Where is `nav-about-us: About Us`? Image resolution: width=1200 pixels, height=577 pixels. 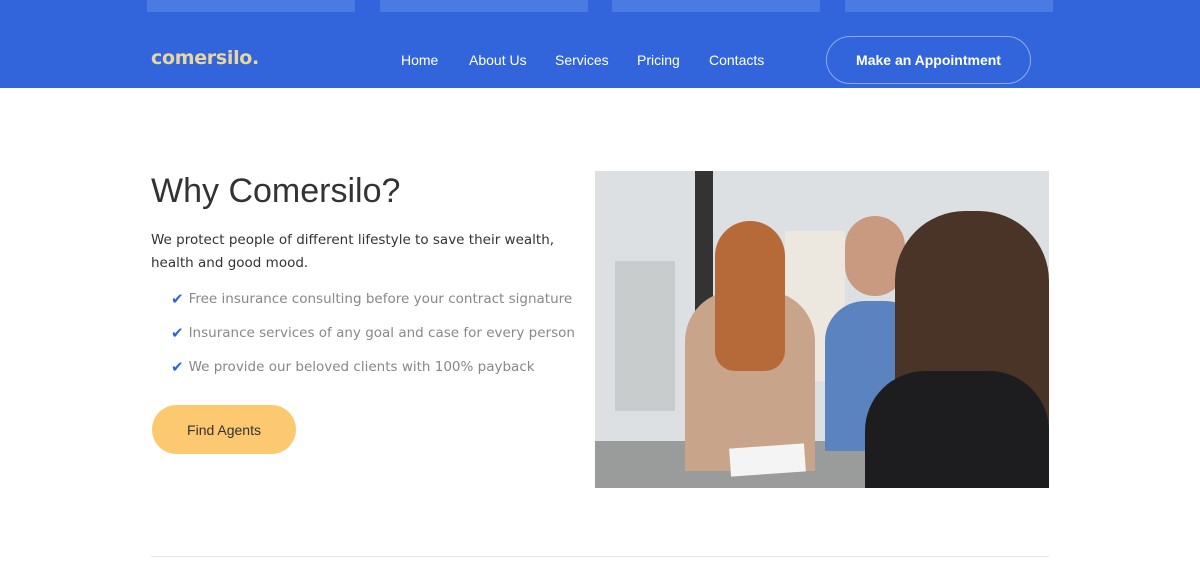 nav-about-us: About Us is located at coordinates (498, 60).